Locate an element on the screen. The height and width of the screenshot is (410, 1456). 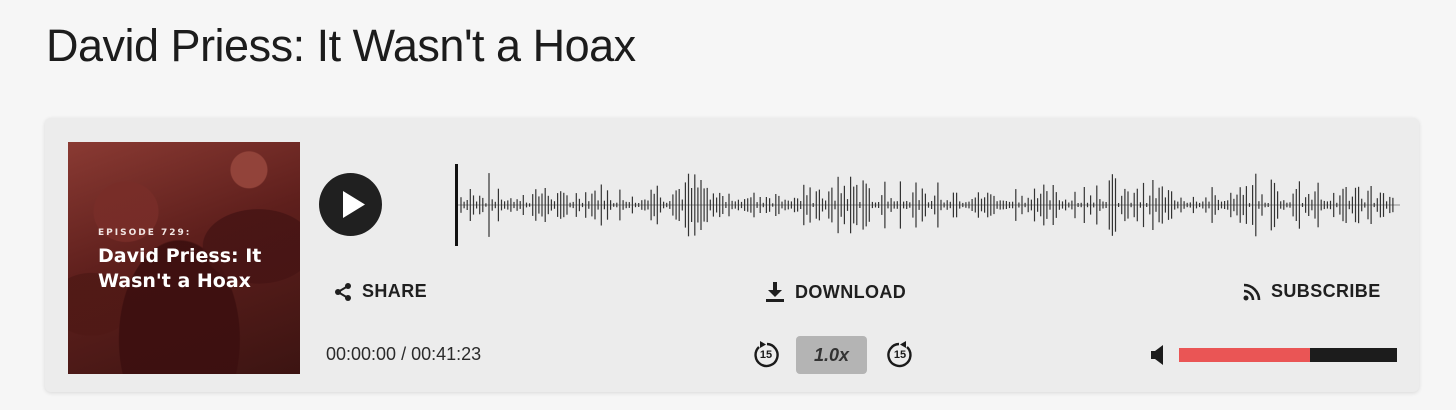
share-icon is located at coordinates (343, 291).